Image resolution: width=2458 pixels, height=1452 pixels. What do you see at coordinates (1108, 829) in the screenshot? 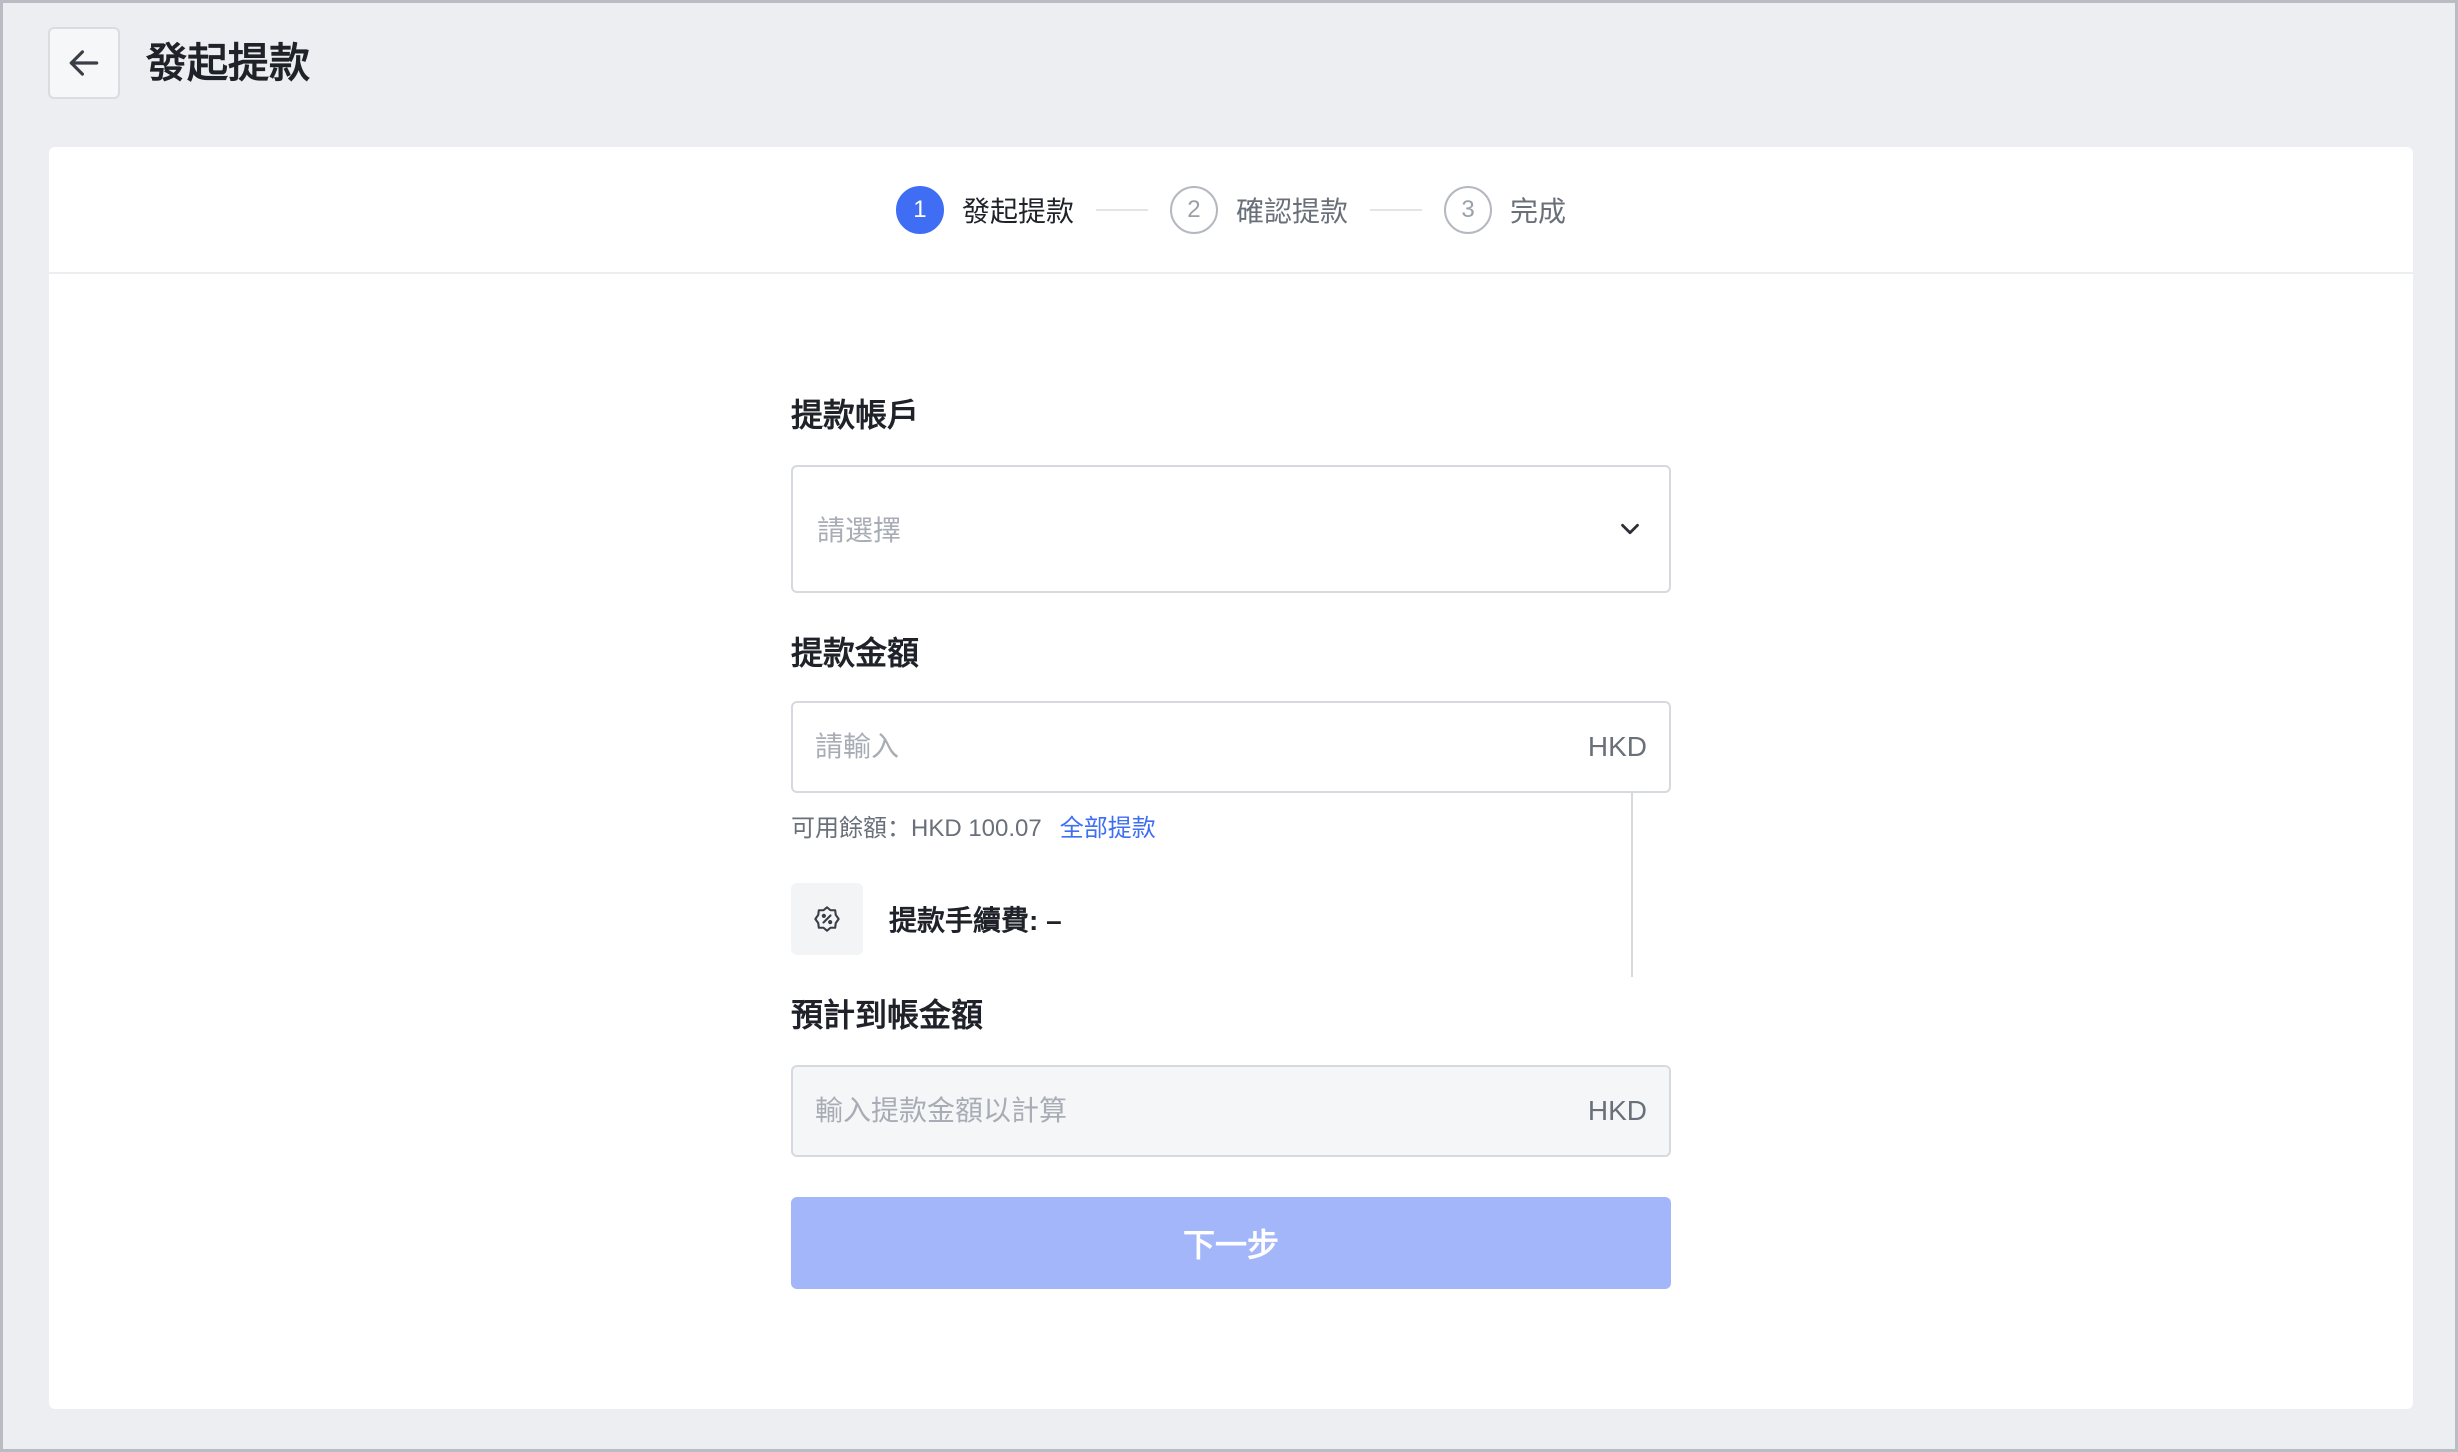
I see `withdraw-all-link: 全部提款` at bounding box center [1108, 829].